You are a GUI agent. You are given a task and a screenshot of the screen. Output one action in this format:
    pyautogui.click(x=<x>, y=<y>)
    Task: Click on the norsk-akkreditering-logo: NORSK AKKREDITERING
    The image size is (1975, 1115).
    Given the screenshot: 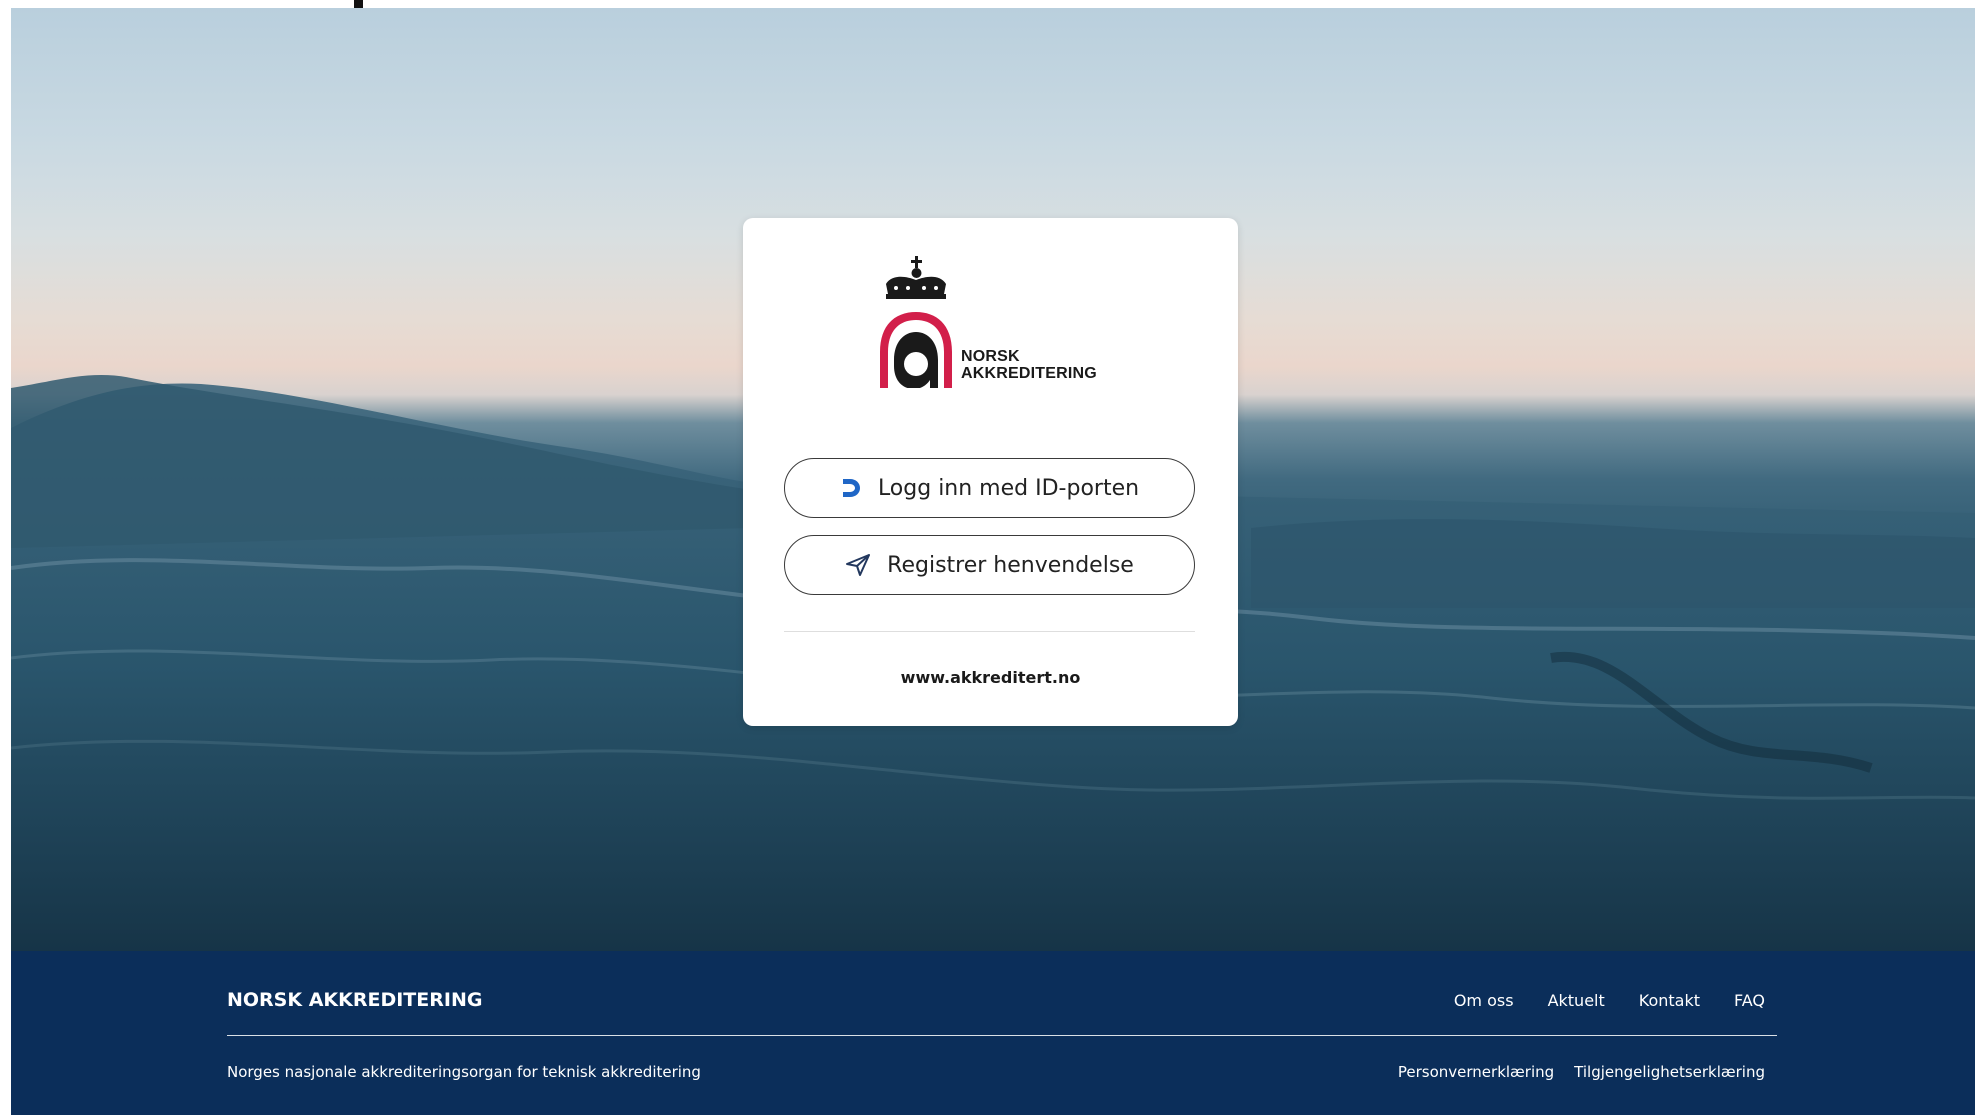 What is the action you would take?
    pyautogui.click(x=989, y=322)
    